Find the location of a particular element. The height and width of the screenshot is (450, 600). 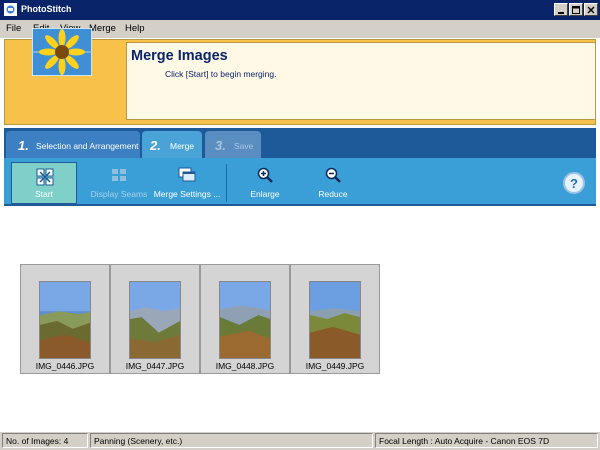

tab-merge: 2. Merge is located at coordinates (172, 146).